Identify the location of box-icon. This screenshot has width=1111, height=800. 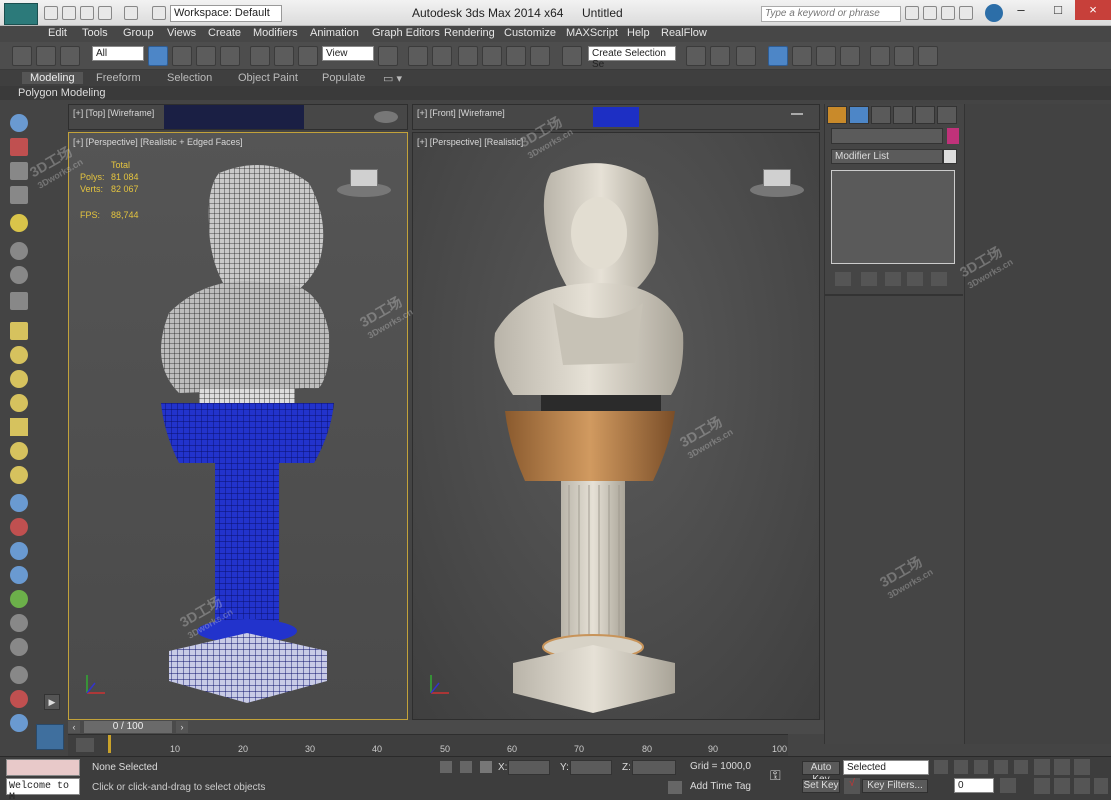
(19, 331).